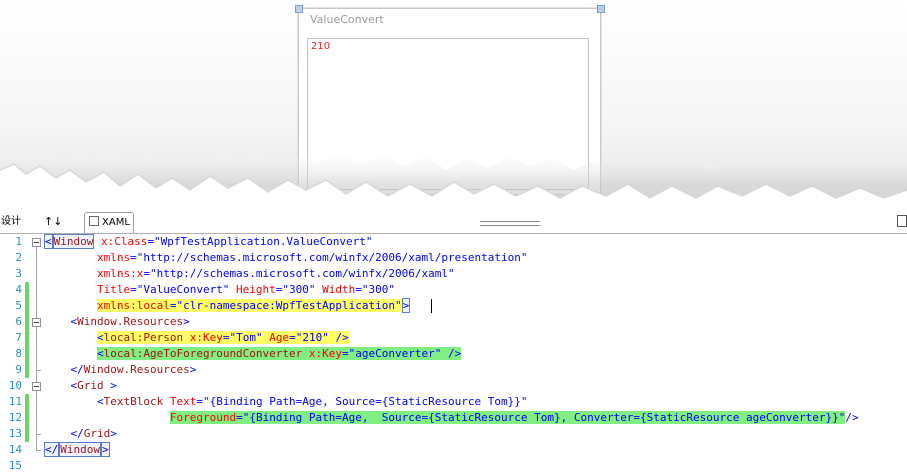  Describe the element at coordinates (133, 401) in the screenshot. I see `code-token: TextBlock` at that location.